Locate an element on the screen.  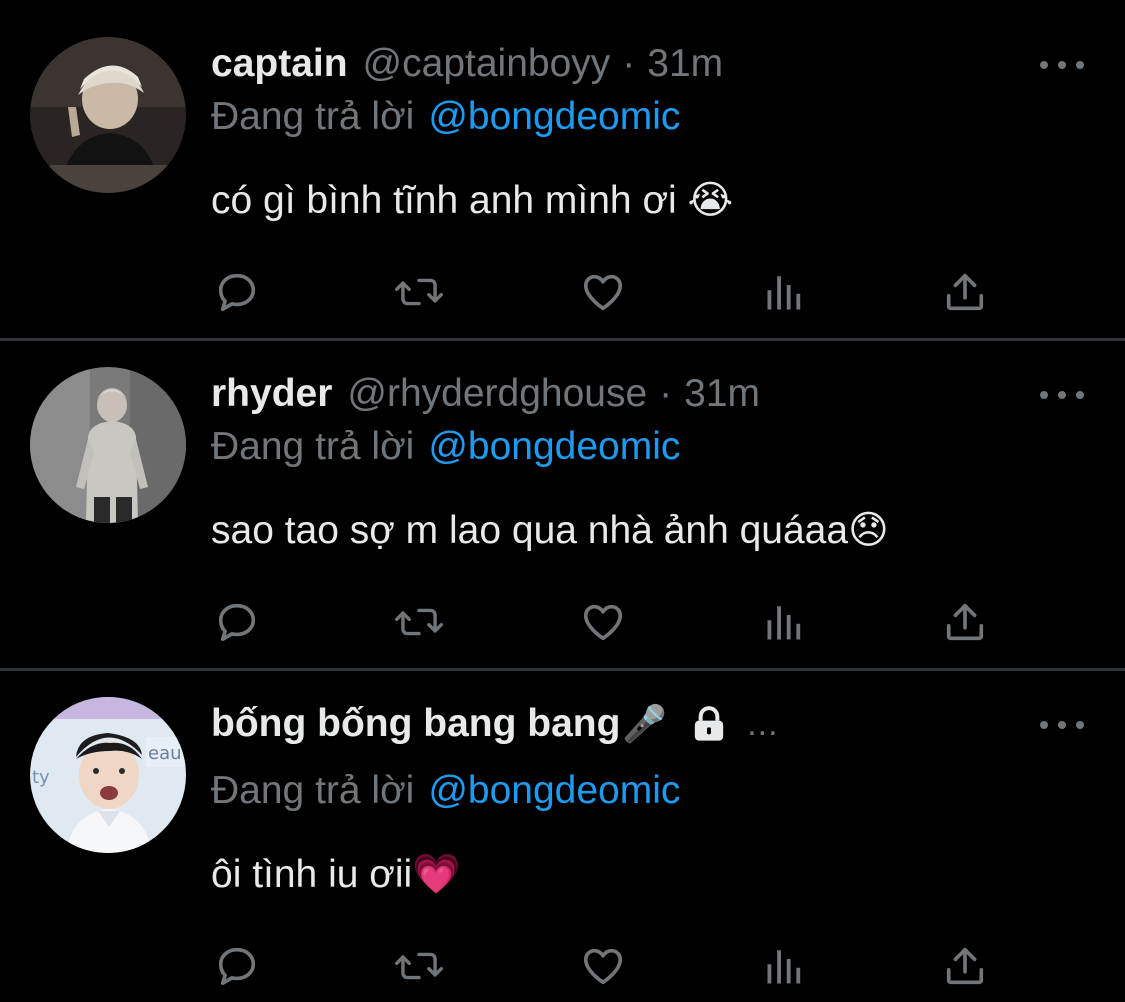
user-handle: @rhyderdghouse is located at coordinates (497, 394).